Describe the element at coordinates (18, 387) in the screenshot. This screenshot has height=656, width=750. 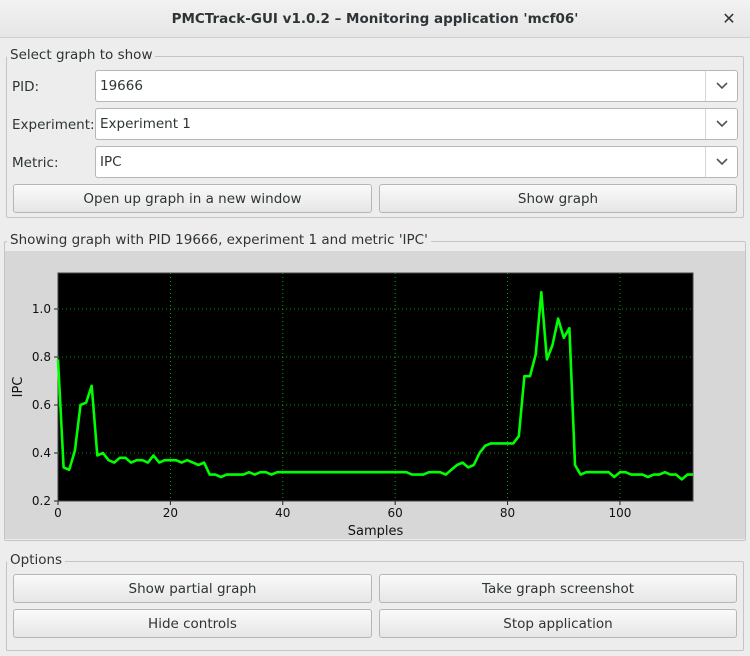
I see `y-axis-label: IPC` at that location.